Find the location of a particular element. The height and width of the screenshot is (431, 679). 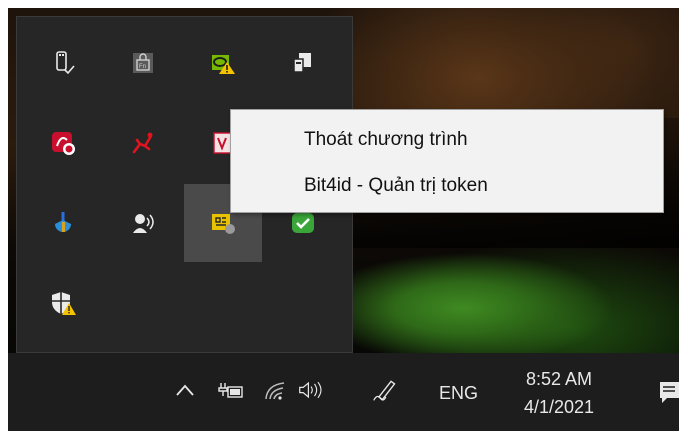

speaker-person-icon is located at coordinates (143, 223).